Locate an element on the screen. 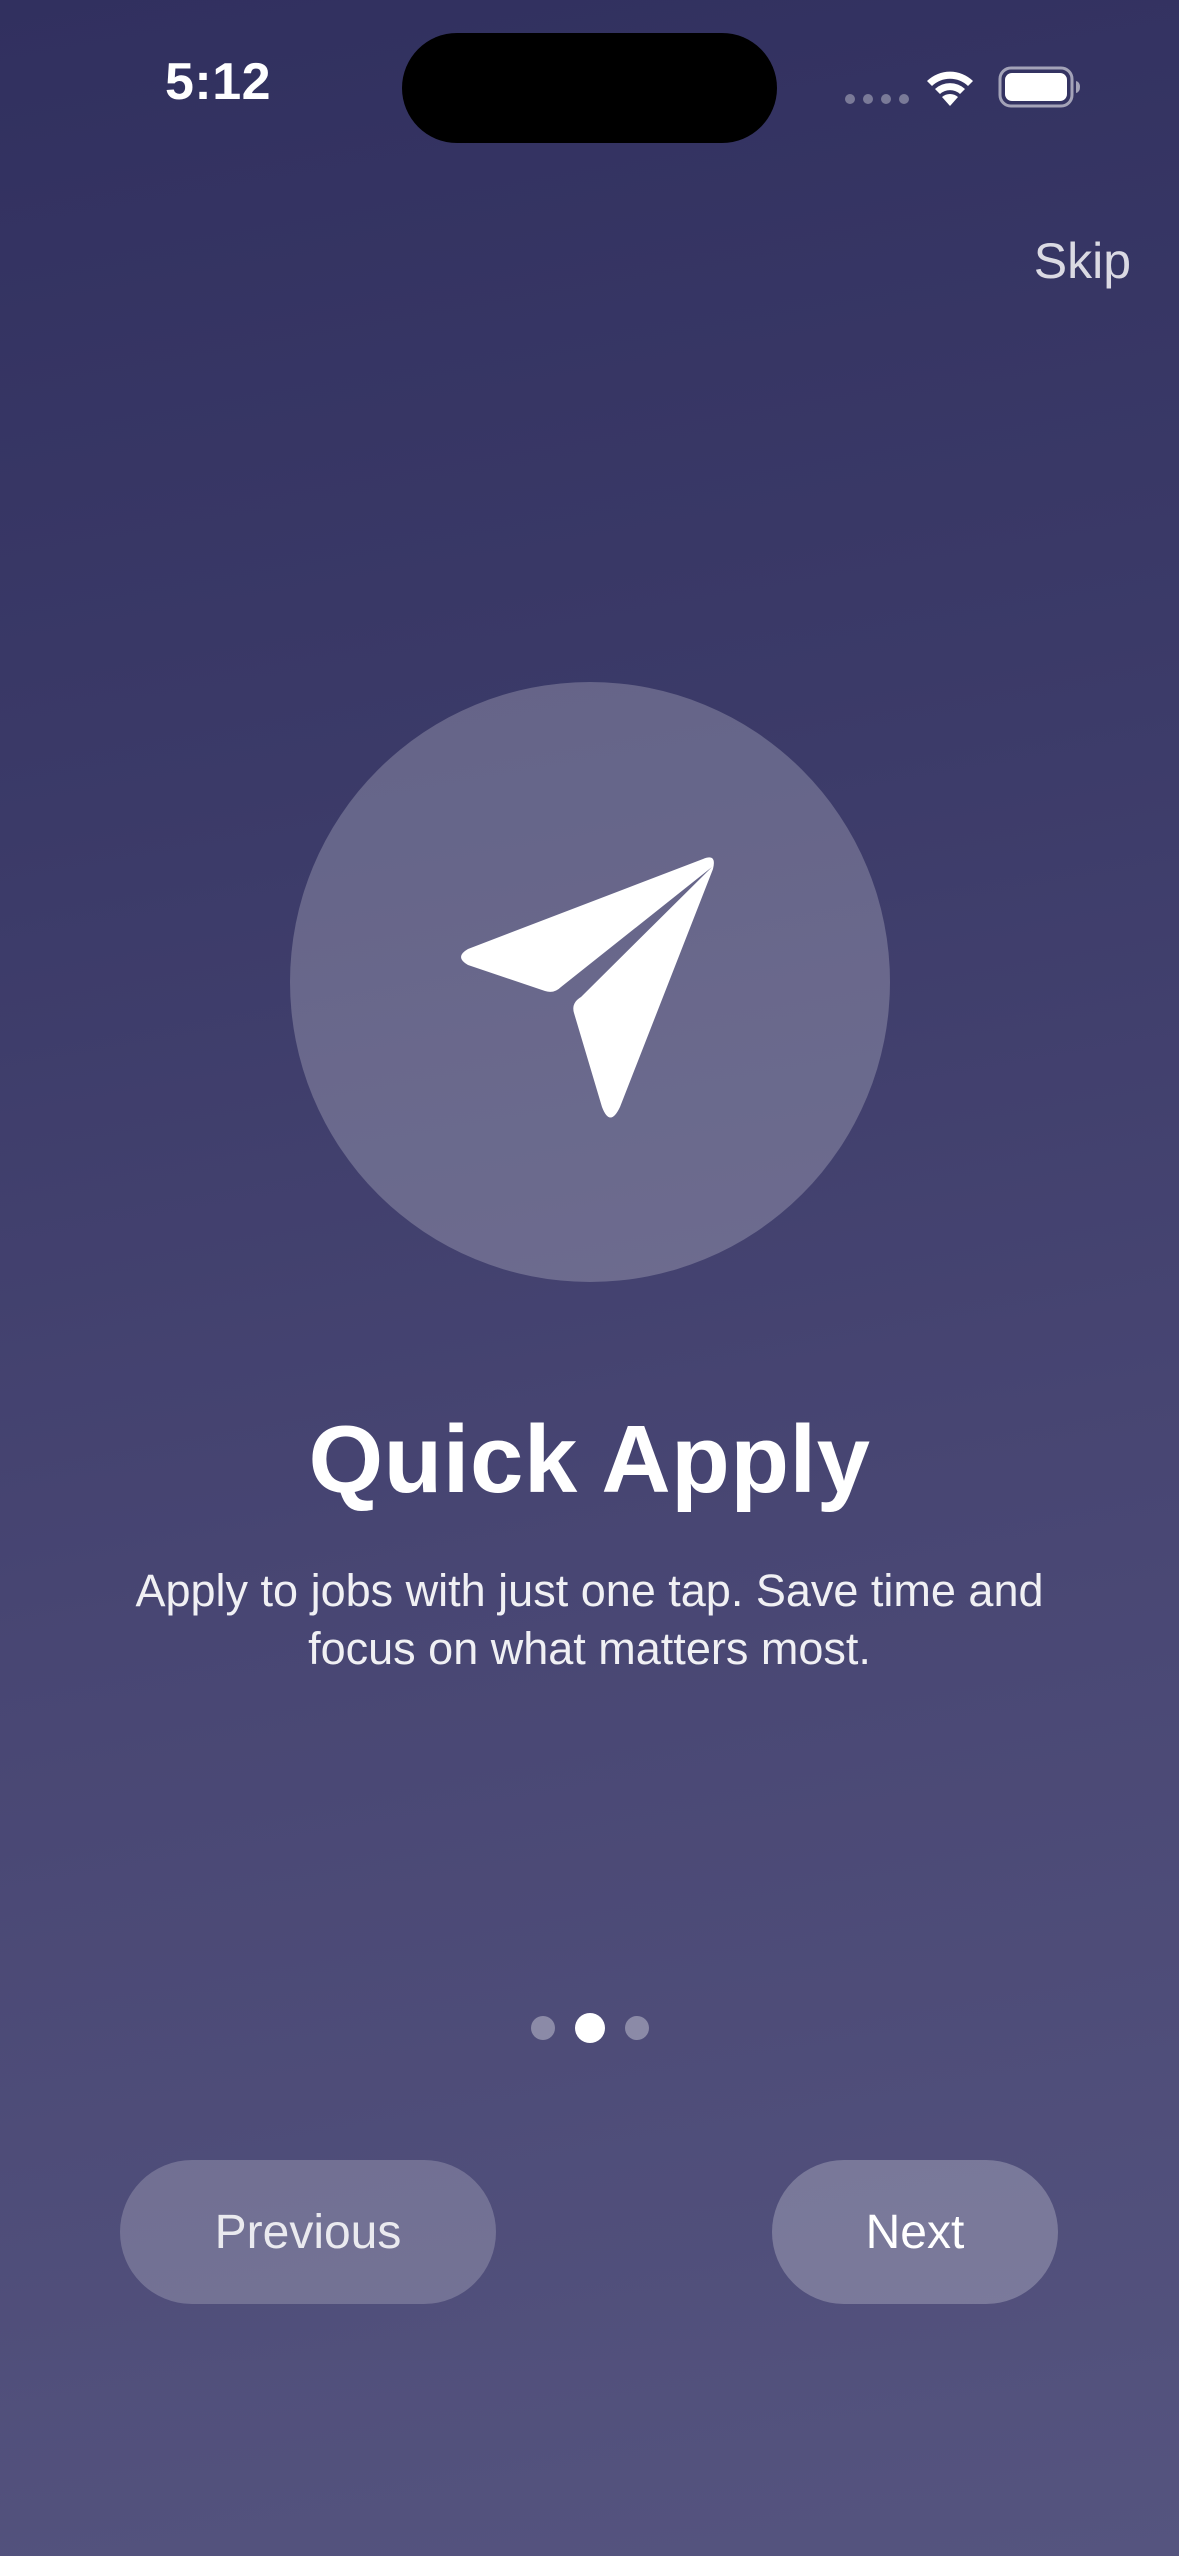 Image resolution: width=1179 pixels, height=2556 pixels. status-bar: 5:12 is located at coordinates (589, 80).